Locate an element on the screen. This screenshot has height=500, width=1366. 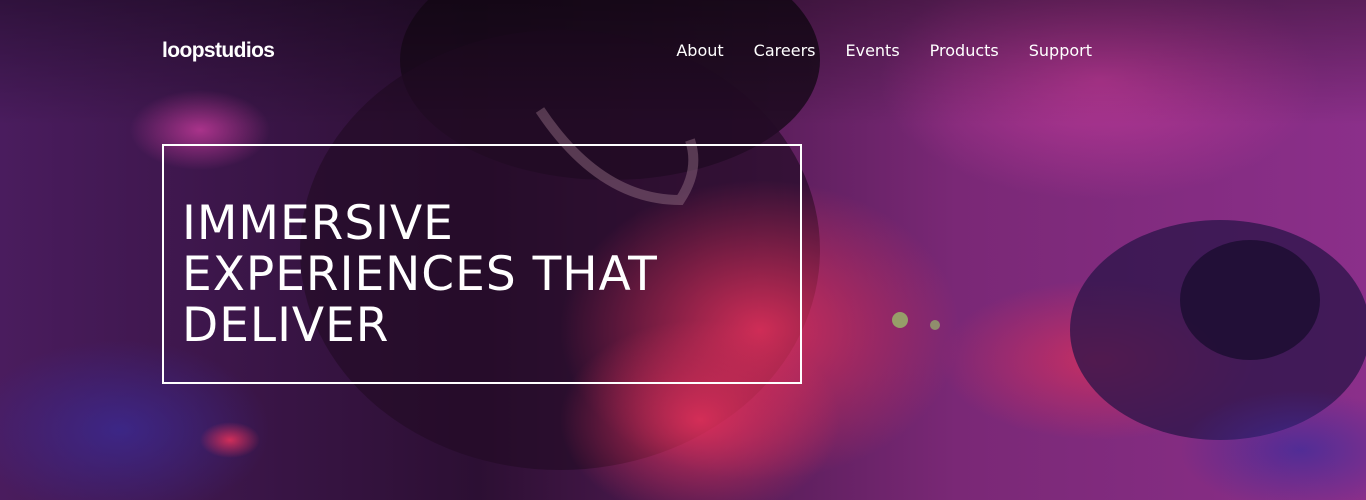
nav-link-support: Support is located at coordinates (1060, 51).